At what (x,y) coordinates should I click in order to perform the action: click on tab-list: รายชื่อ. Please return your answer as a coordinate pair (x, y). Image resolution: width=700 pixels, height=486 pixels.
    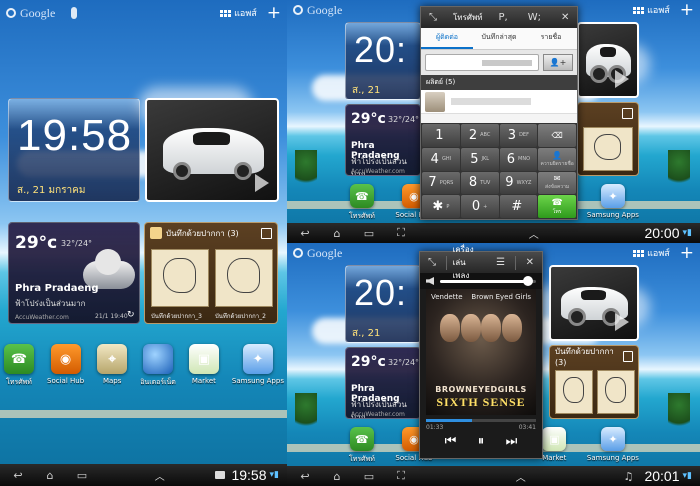
    Looking at the image, I should click on (551, 38).